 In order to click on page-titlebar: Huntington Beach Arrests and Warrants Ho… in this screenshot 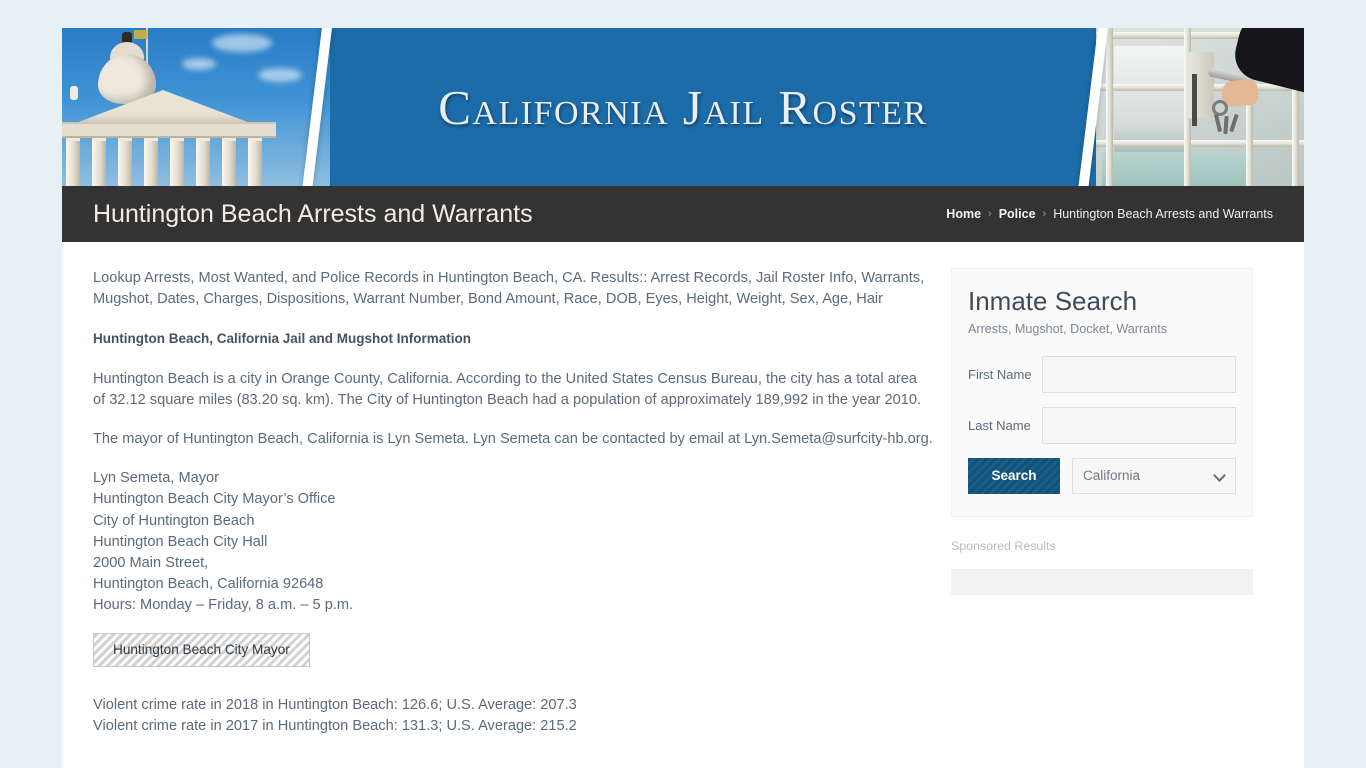, I will do `click(683, 214)`.